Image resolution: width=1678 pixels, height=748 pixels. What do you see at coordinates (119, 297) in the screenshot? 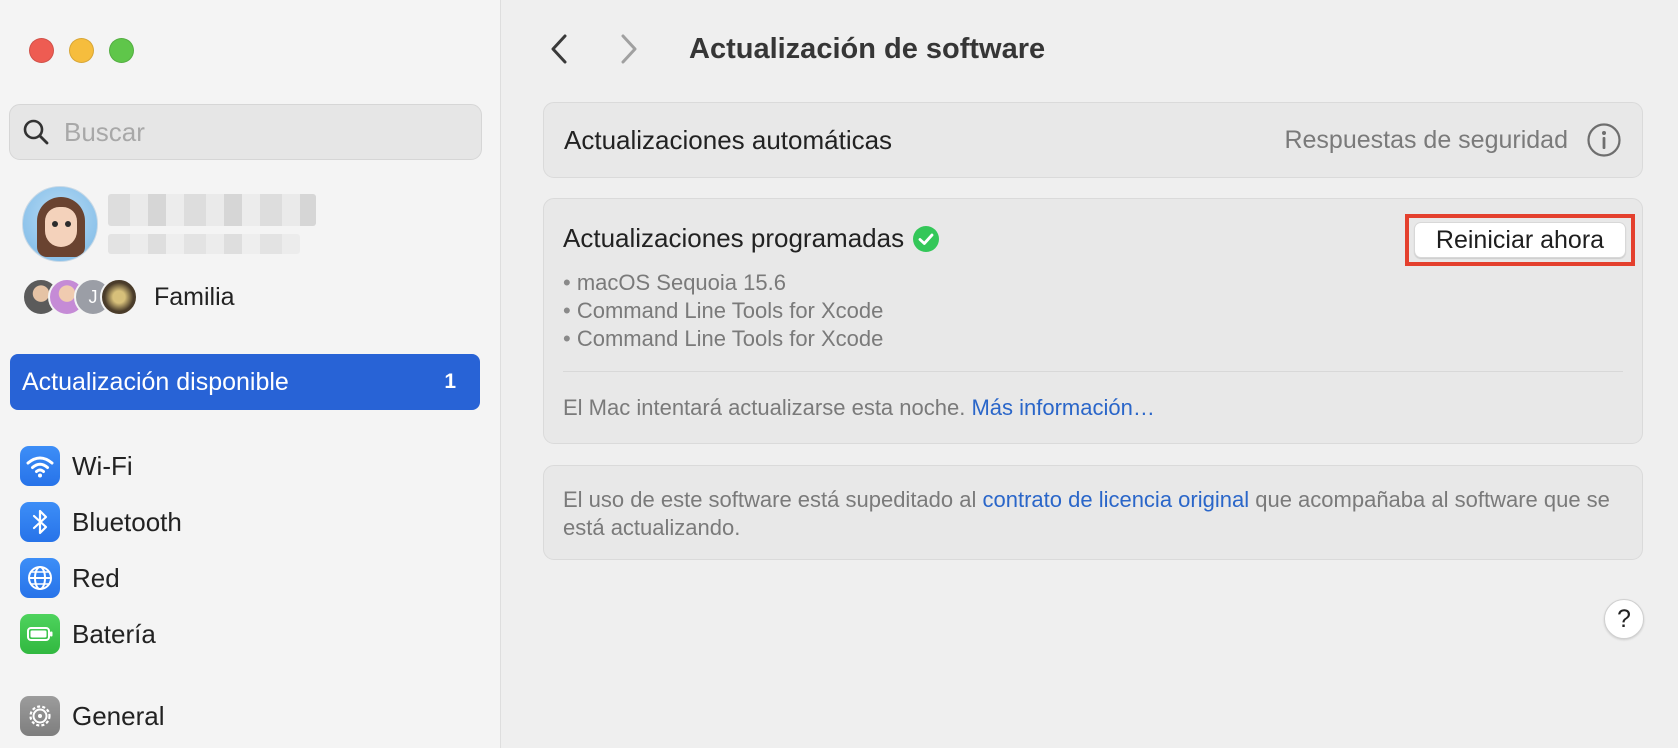
I see `family-avatar` at bounding box center [119, 297].